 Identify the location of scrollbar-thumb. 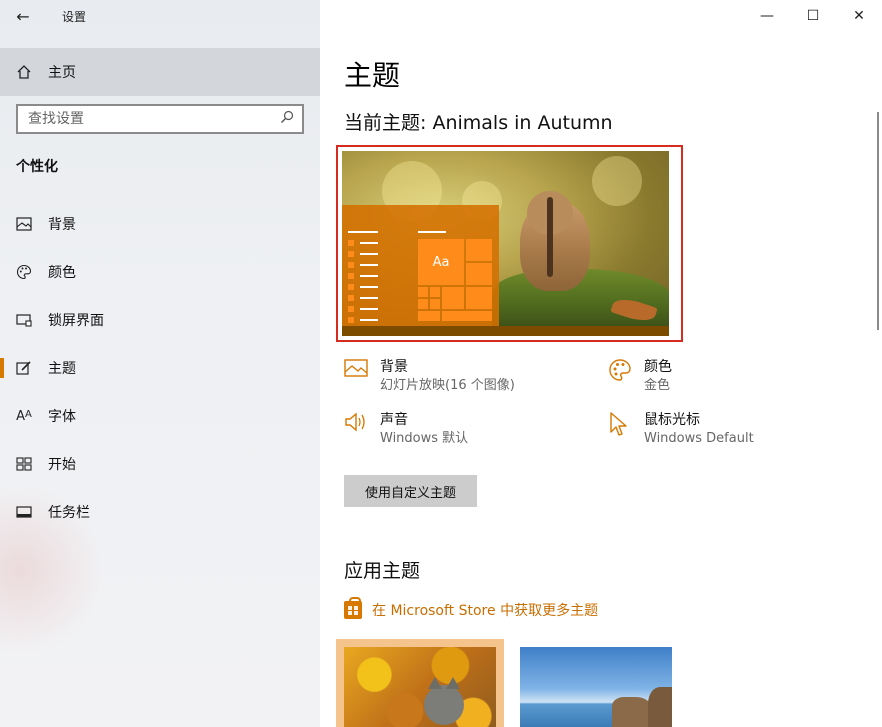
(878, 221).